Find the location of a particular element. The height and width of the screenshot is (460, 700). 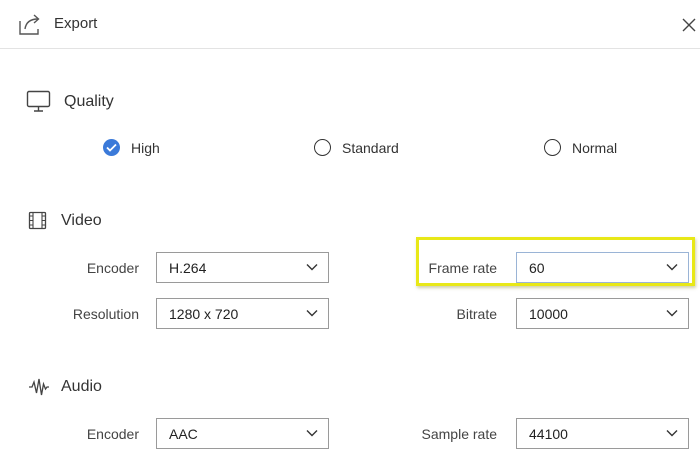

video-encoder-value: H.264 is located at coordinates (188, 268).